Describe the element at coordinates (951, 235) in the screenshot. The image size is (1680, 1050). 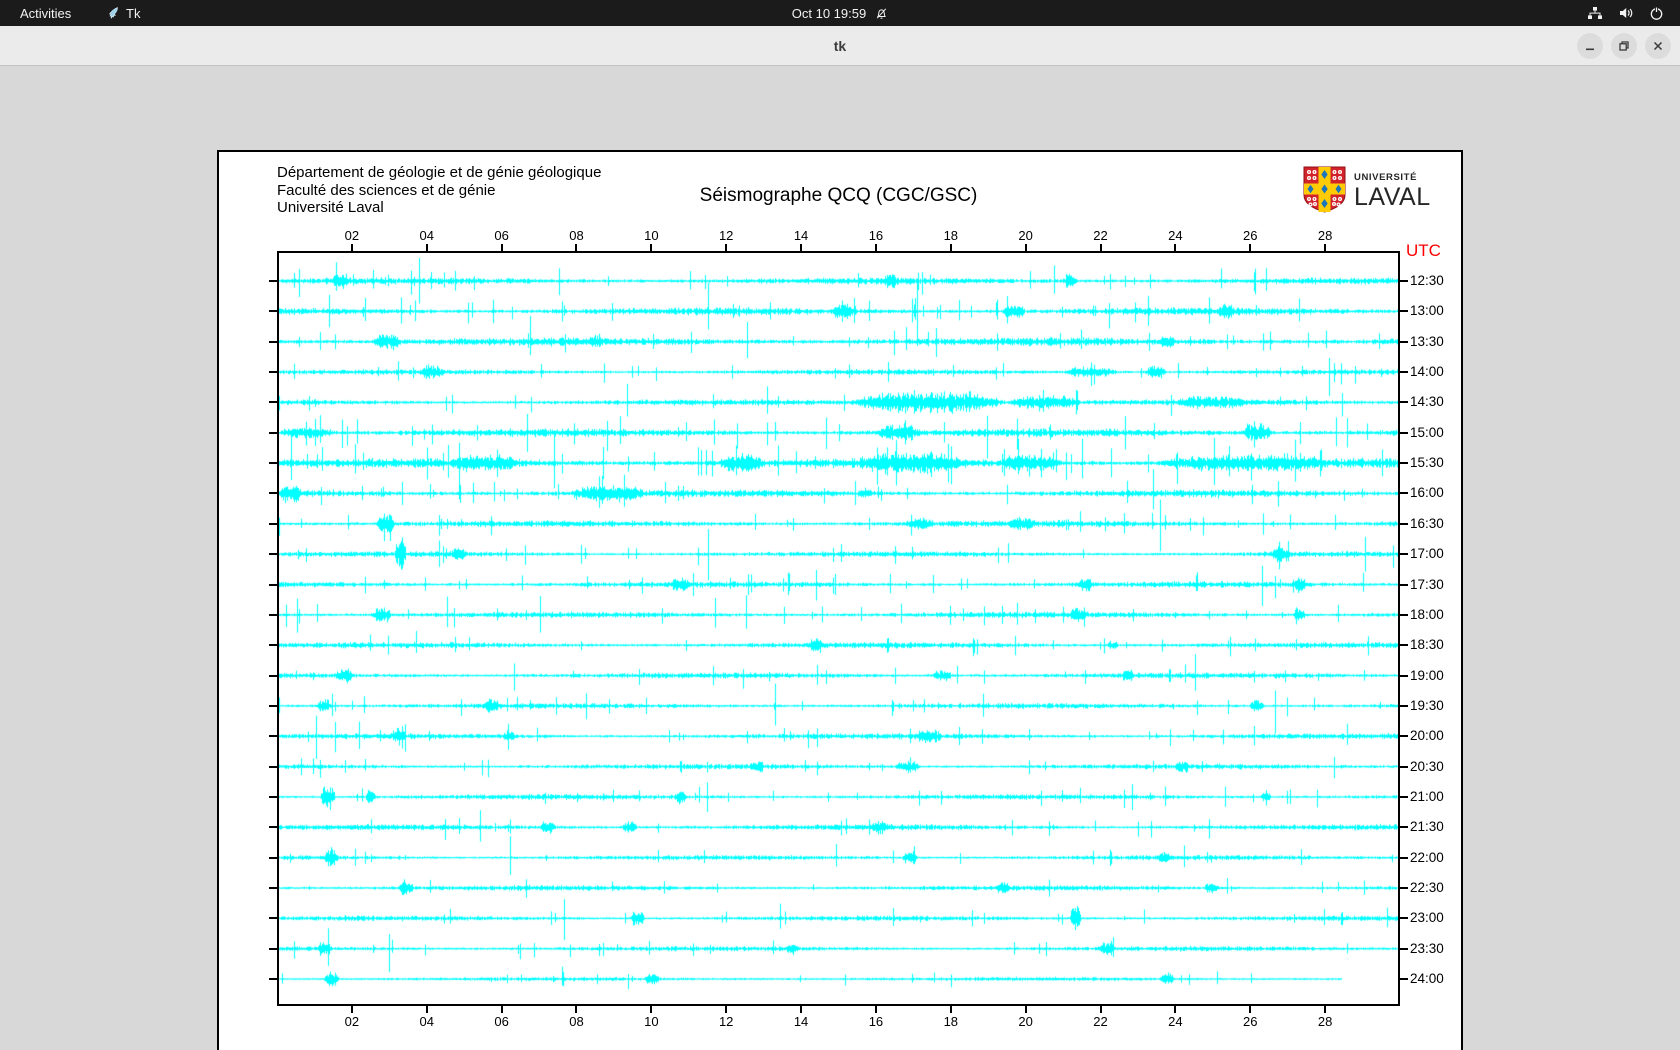
I see `x-tick-label-top: 18` at that location.